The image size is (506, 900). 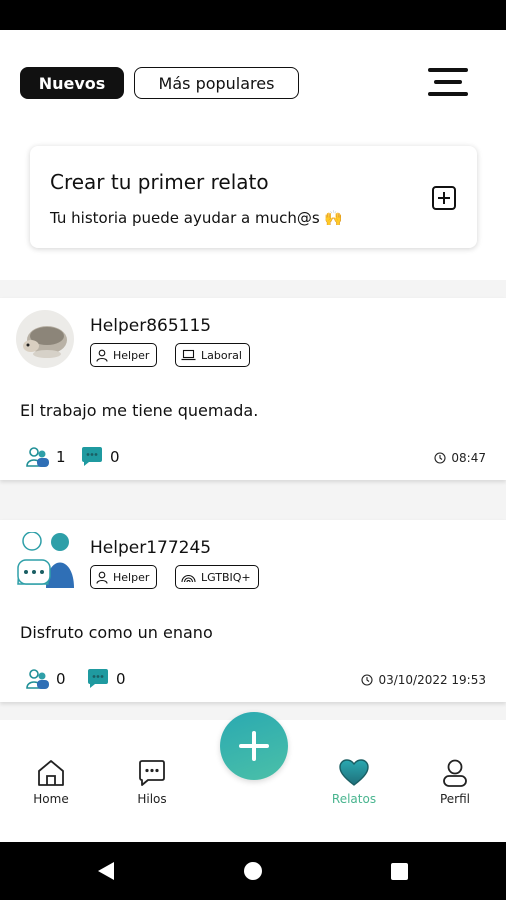 I want to click on home-circle-icon, so click(x=253, y=871).